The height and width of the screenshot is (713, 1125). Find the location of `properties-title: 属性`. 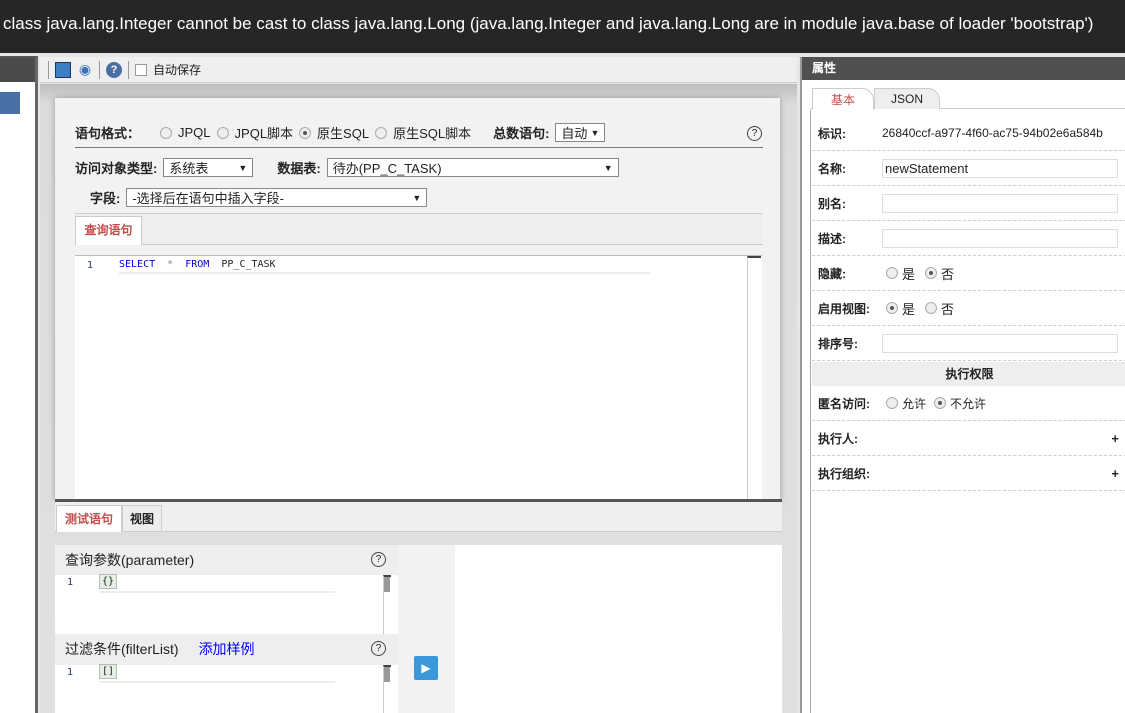

properties-title: 属性 is located at coordinates (963, 68).